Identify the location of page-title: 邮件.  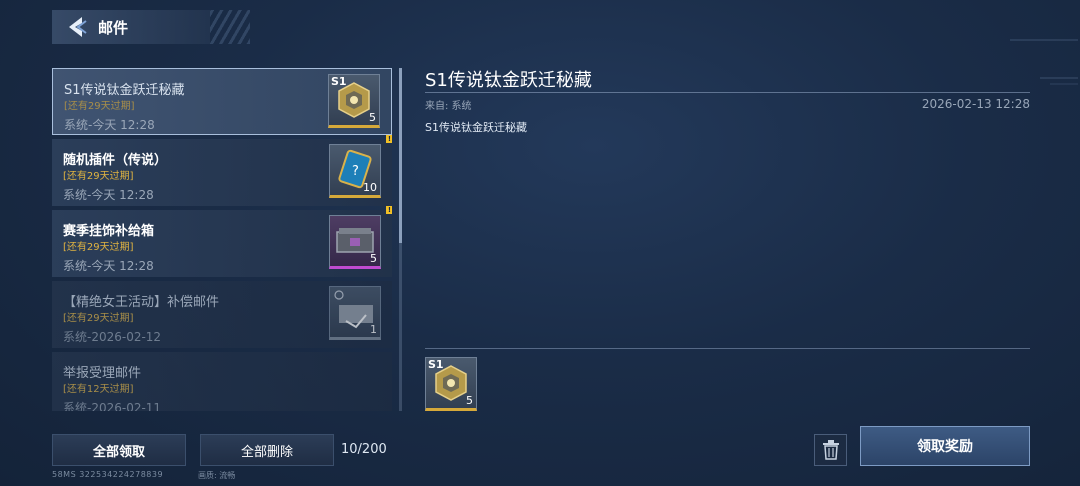
(113, 27).